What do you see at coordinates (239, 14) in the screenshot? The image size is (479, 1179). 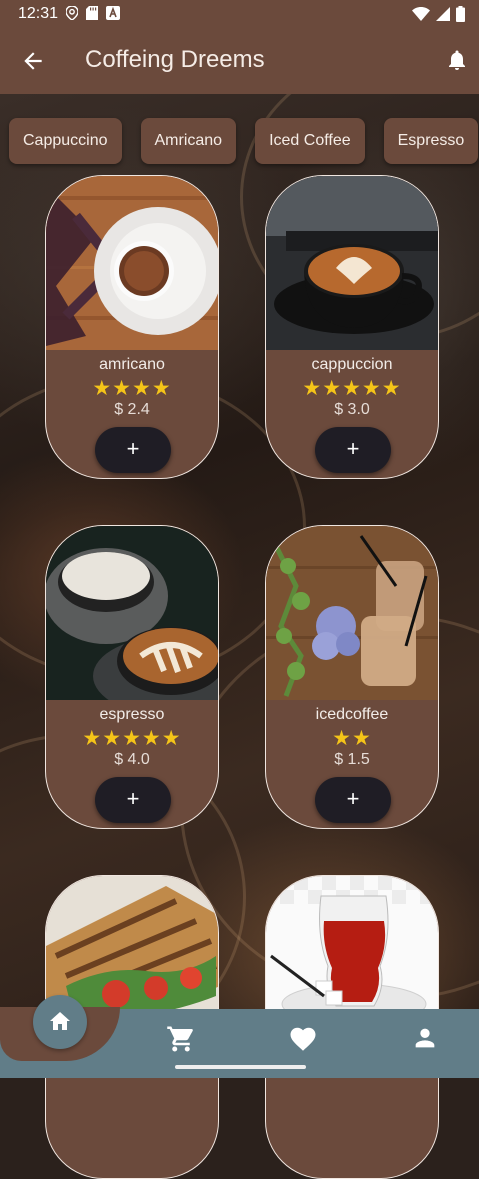 I see `status-bar: 12:31` at bounding box center [239, 14].